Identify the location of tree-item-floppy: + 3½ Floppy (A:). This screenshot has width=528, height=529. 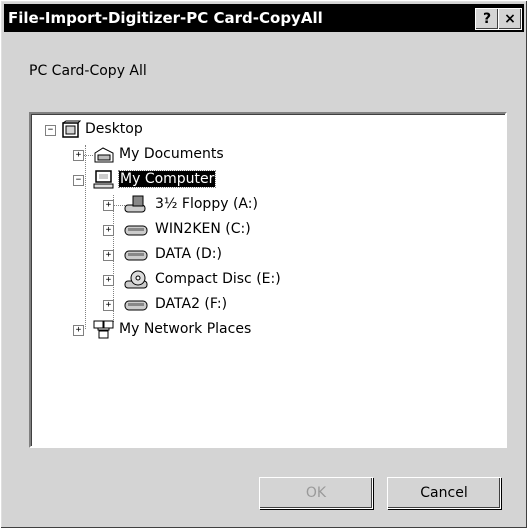
(203, 205).